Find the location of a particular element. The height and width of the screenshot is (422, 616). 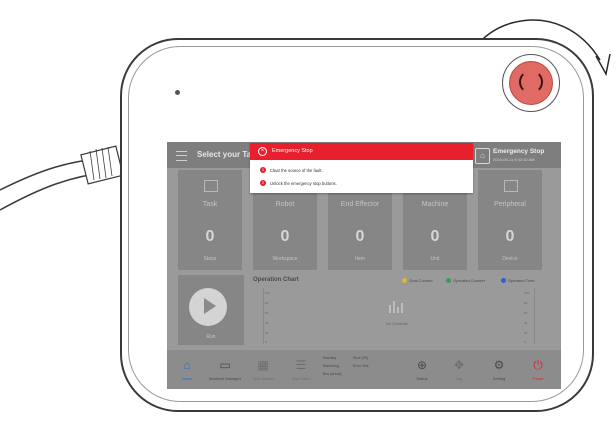

dialog-title: Emergency Stop is located at coordinates (292, 151).